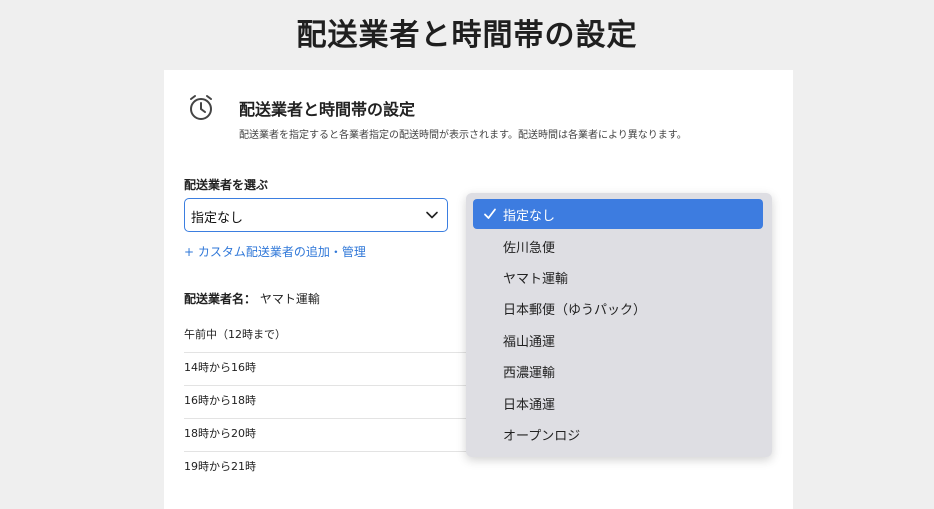  Describe the element at coordinates (541, 434) in the screenshot. I see `dropdown-option-openlogi: オープンロジ` at that location.